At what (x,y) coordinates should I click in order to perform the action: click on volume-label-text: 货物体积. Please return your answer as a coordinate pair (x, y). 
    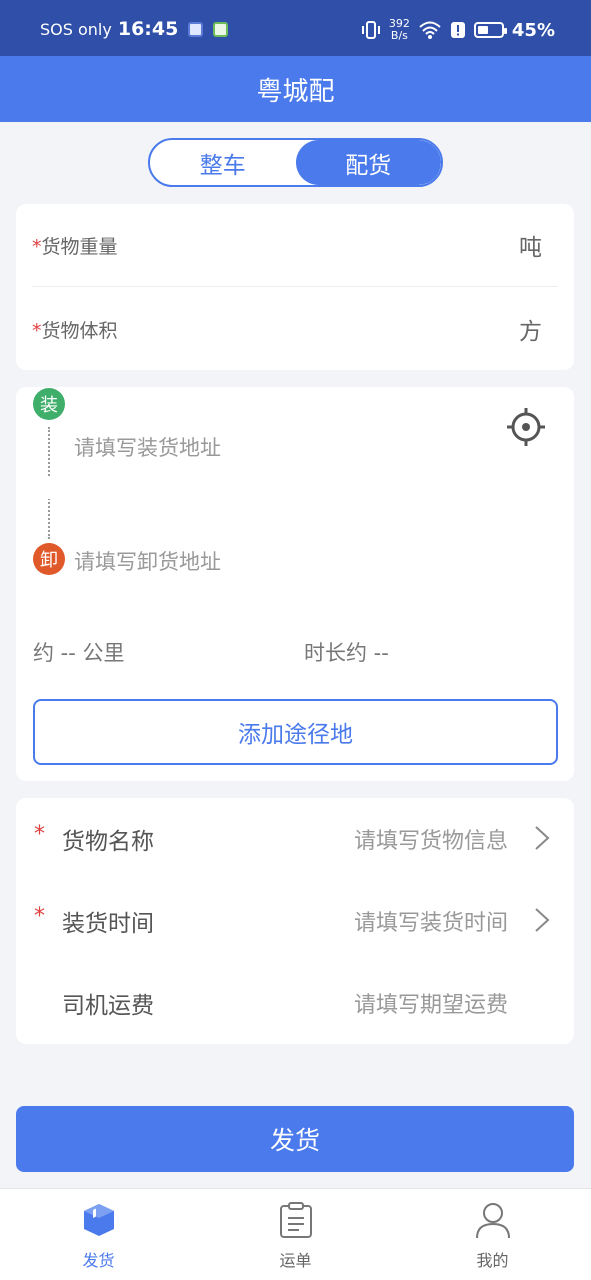
    Looking at the image, I should click on (79, 330).